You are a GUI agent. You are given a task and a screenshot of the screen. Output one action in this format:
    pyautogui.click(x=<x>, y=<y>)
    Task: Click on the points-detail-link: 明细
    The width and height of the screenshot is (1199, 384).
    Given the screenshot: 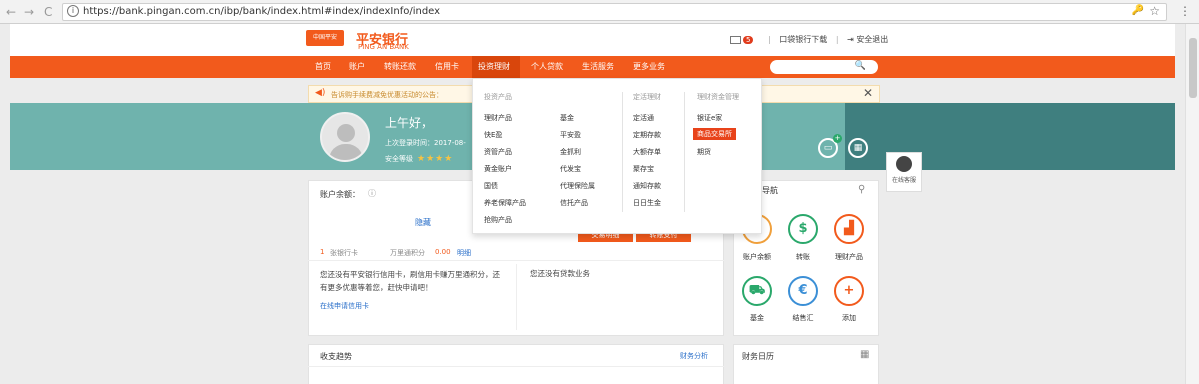 What is the action you would take?
    pyautogui.click(x=464, y=253)
    